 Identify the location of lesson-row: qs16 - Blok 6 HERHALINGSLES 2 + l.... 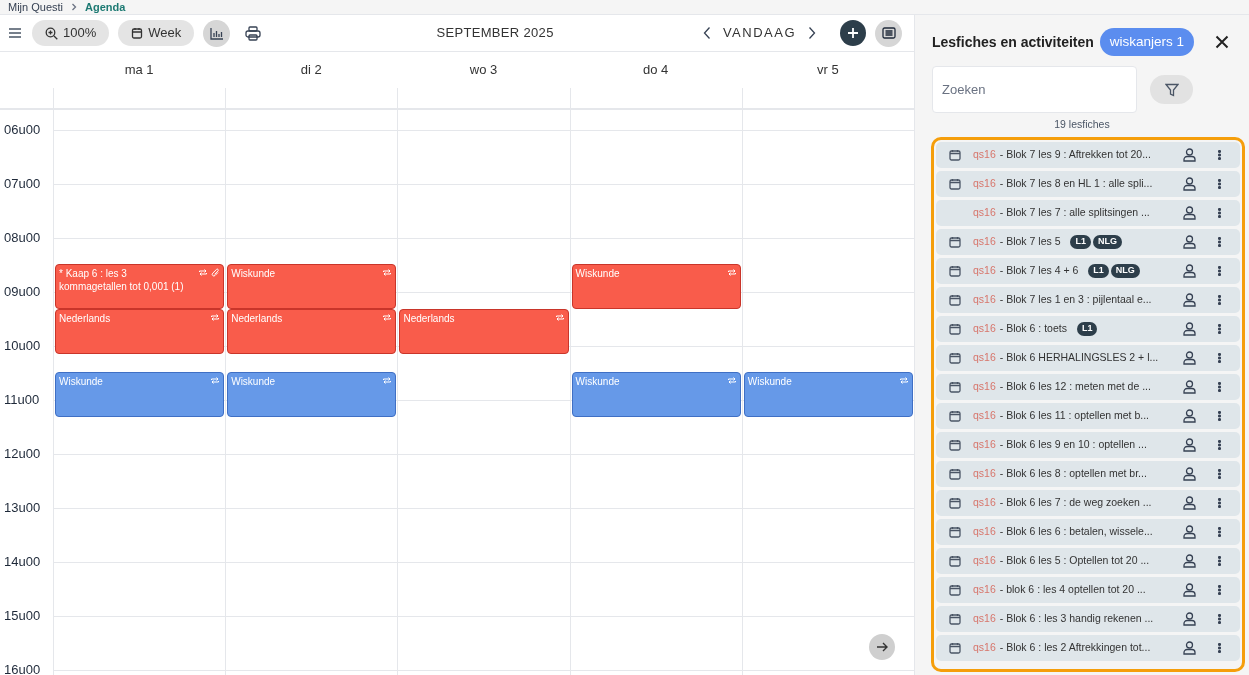
(1088, 357).